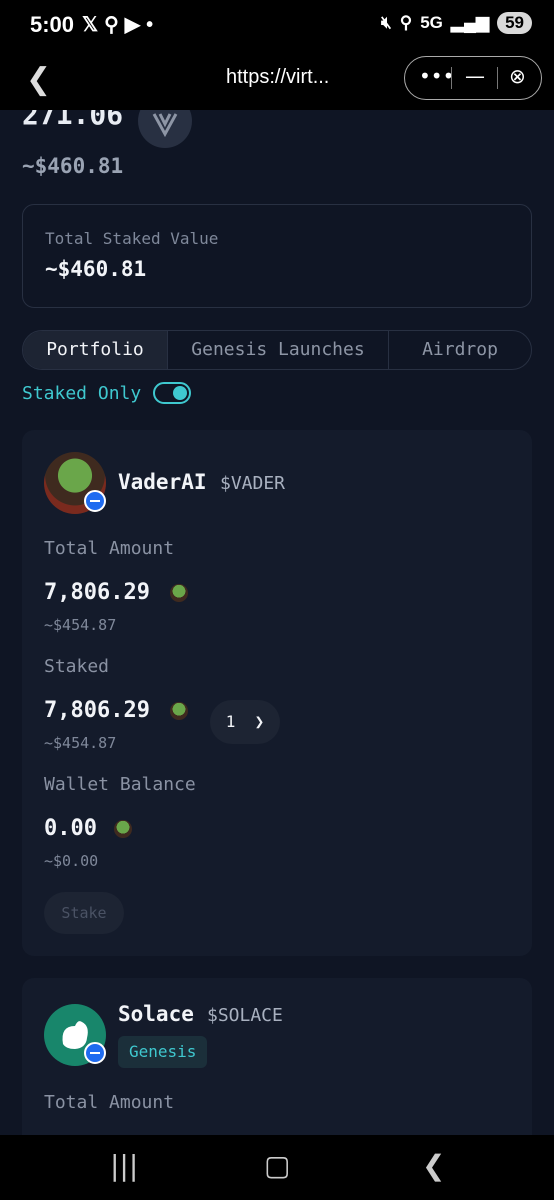 This screenshot has width=554, height=1200. I want to click on stakes-pager-button: 1 ❯, so click(245, 722).